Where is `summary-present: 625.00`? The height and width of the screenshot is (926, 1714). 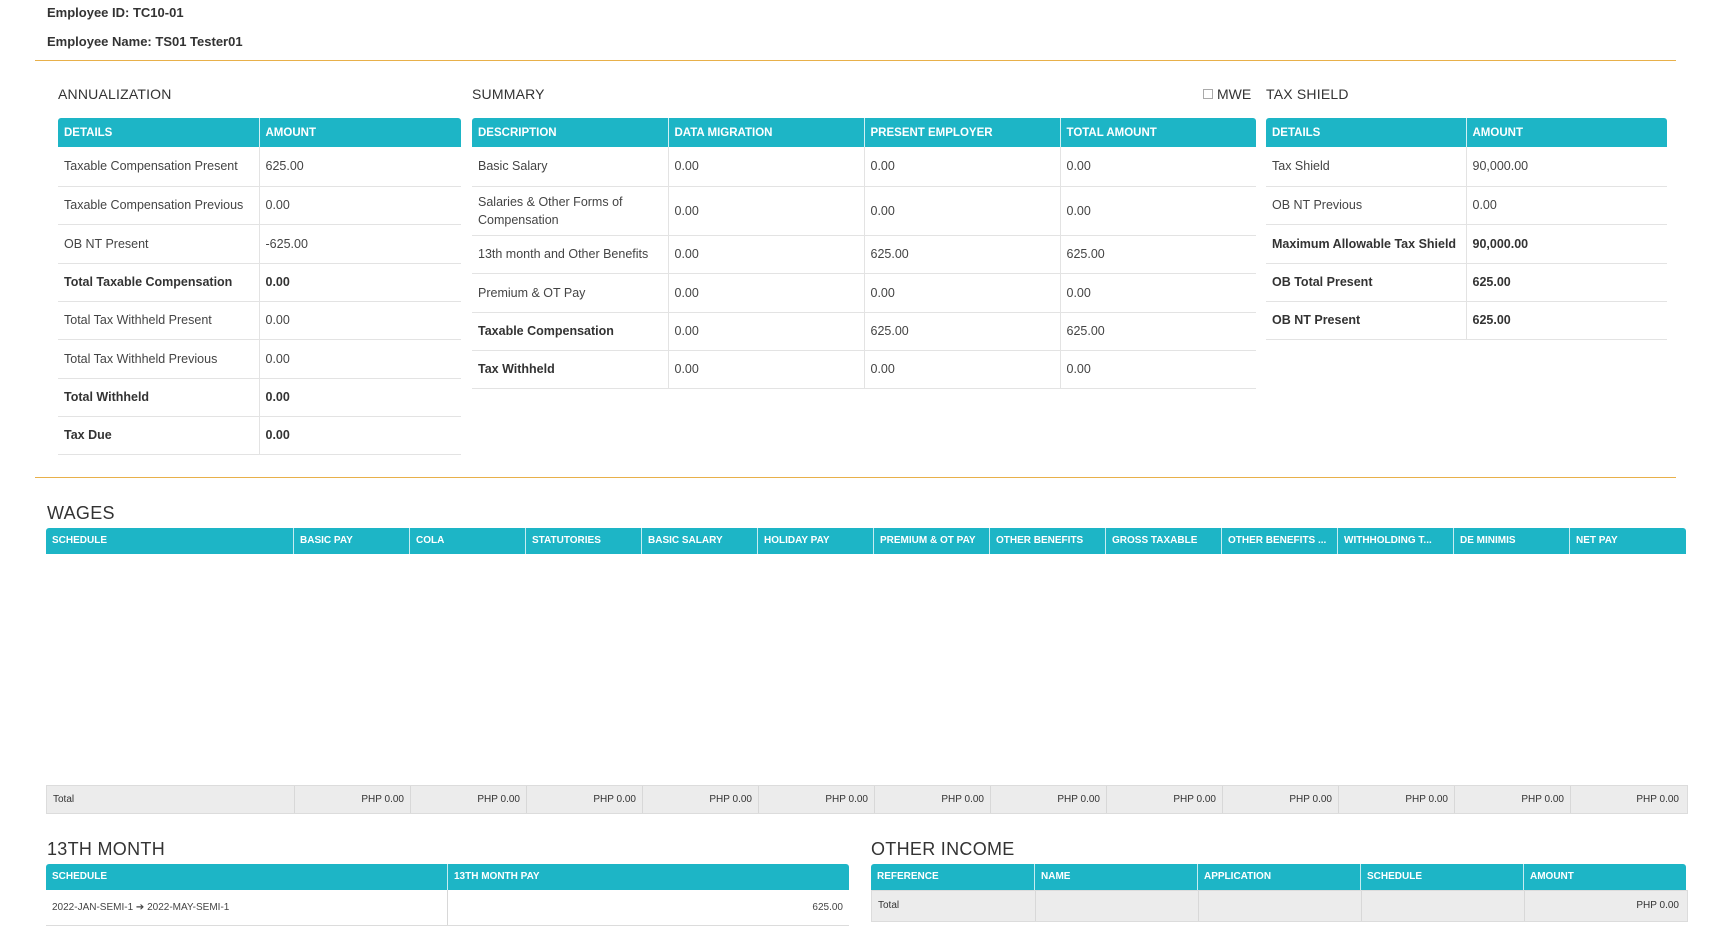
summary-present: 625.00 is located at coordinates (961, 254).